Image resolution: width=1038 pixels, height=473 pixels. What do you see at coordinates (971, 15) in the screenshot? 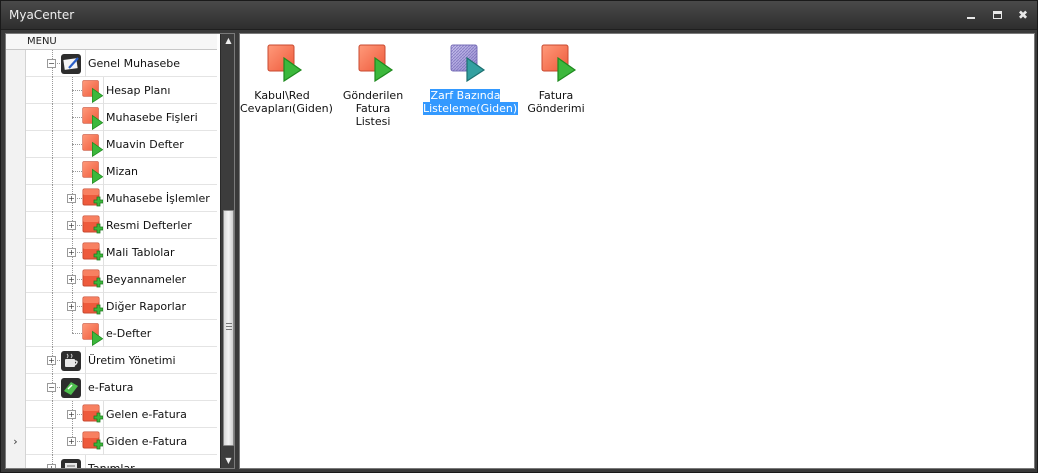
I see `minimize-button` at bounding box center [971, 15].